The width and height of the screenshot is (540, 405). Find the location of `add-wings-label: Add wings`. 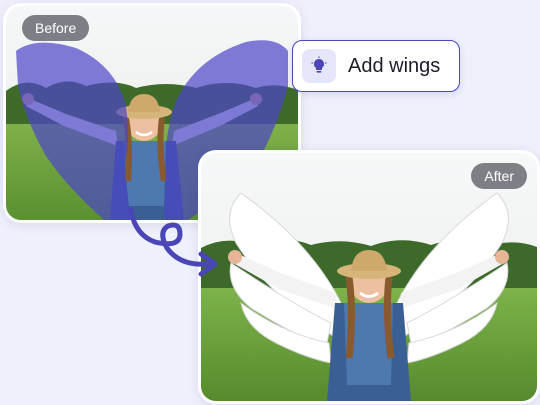

add-wings-label: Add wings is located at coordinates (394, 65).